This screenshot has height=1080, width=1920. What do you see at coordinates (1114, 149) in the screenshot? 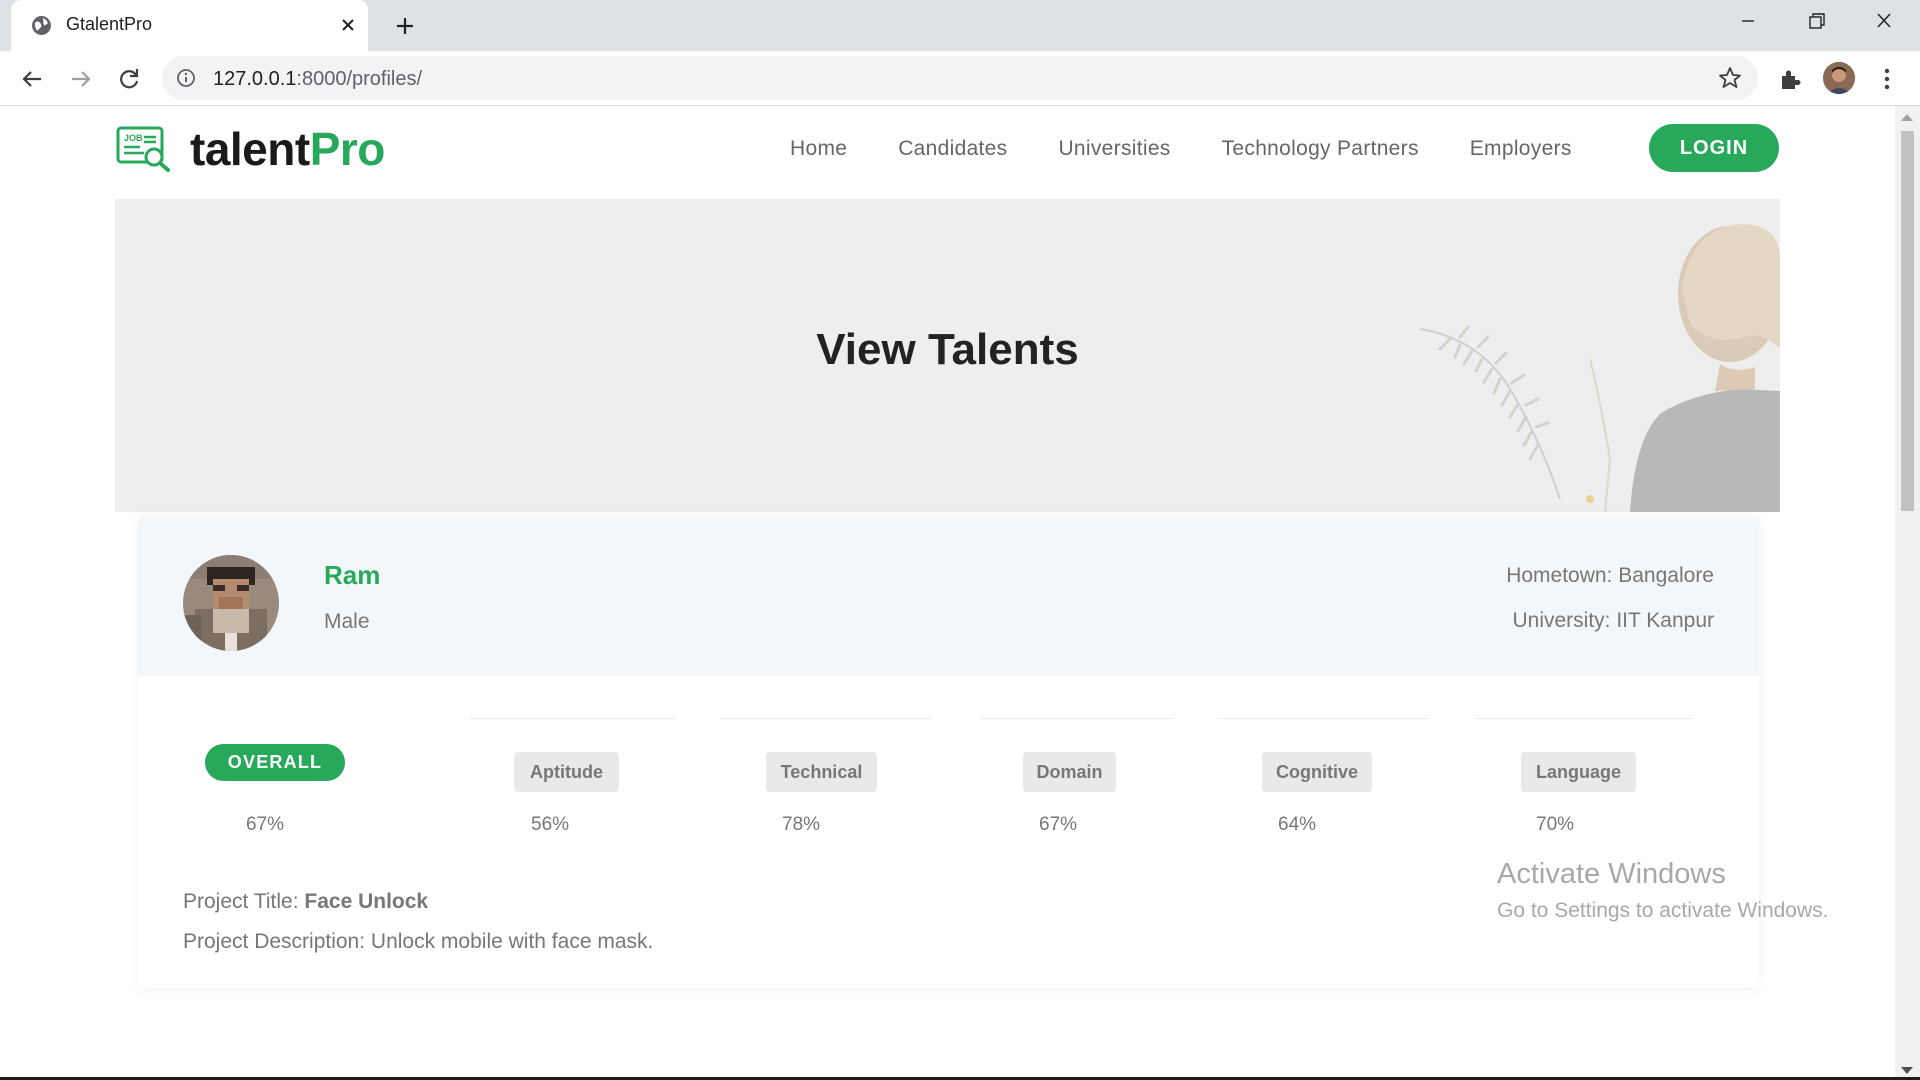
I see `nav-universities: Universities` at bounding box center [1114, 149].